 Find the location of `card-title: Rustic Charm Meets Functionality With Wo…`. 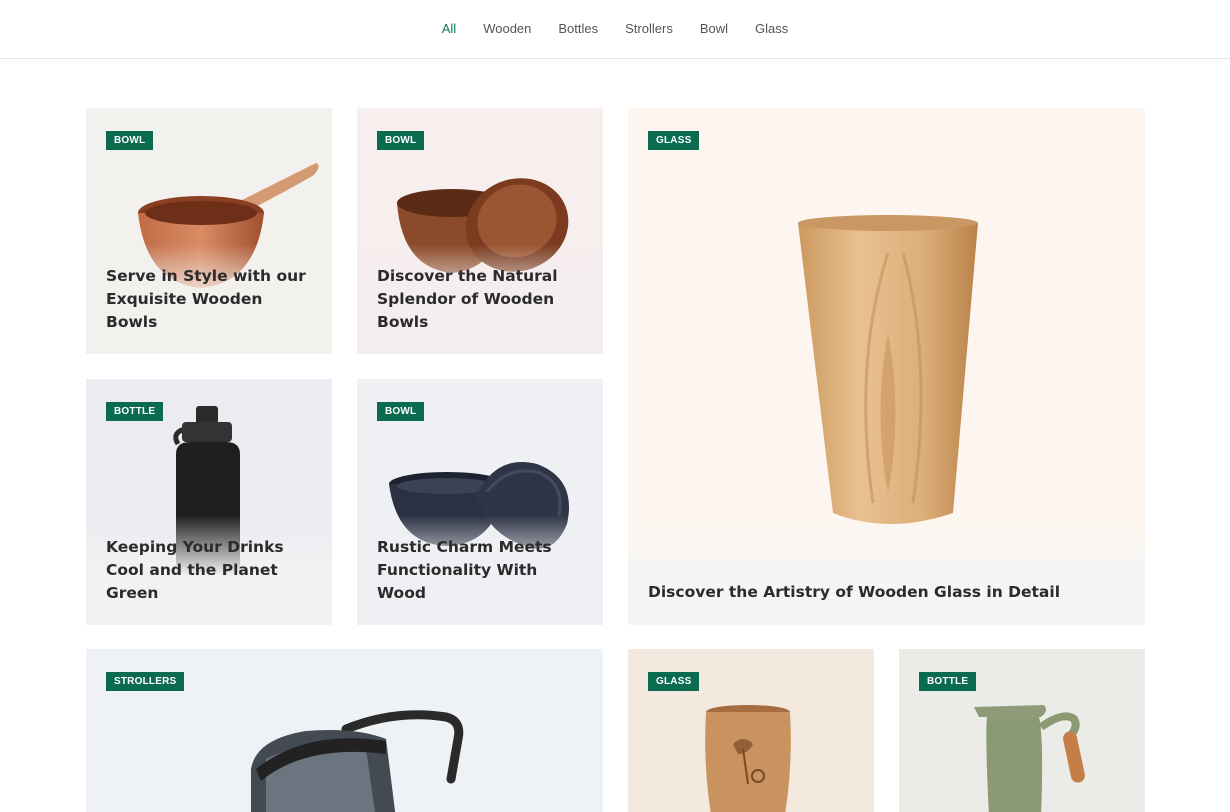

card-title: Rustic Charm Meets Functionality With Wo… is located at coordinates (479, 570).